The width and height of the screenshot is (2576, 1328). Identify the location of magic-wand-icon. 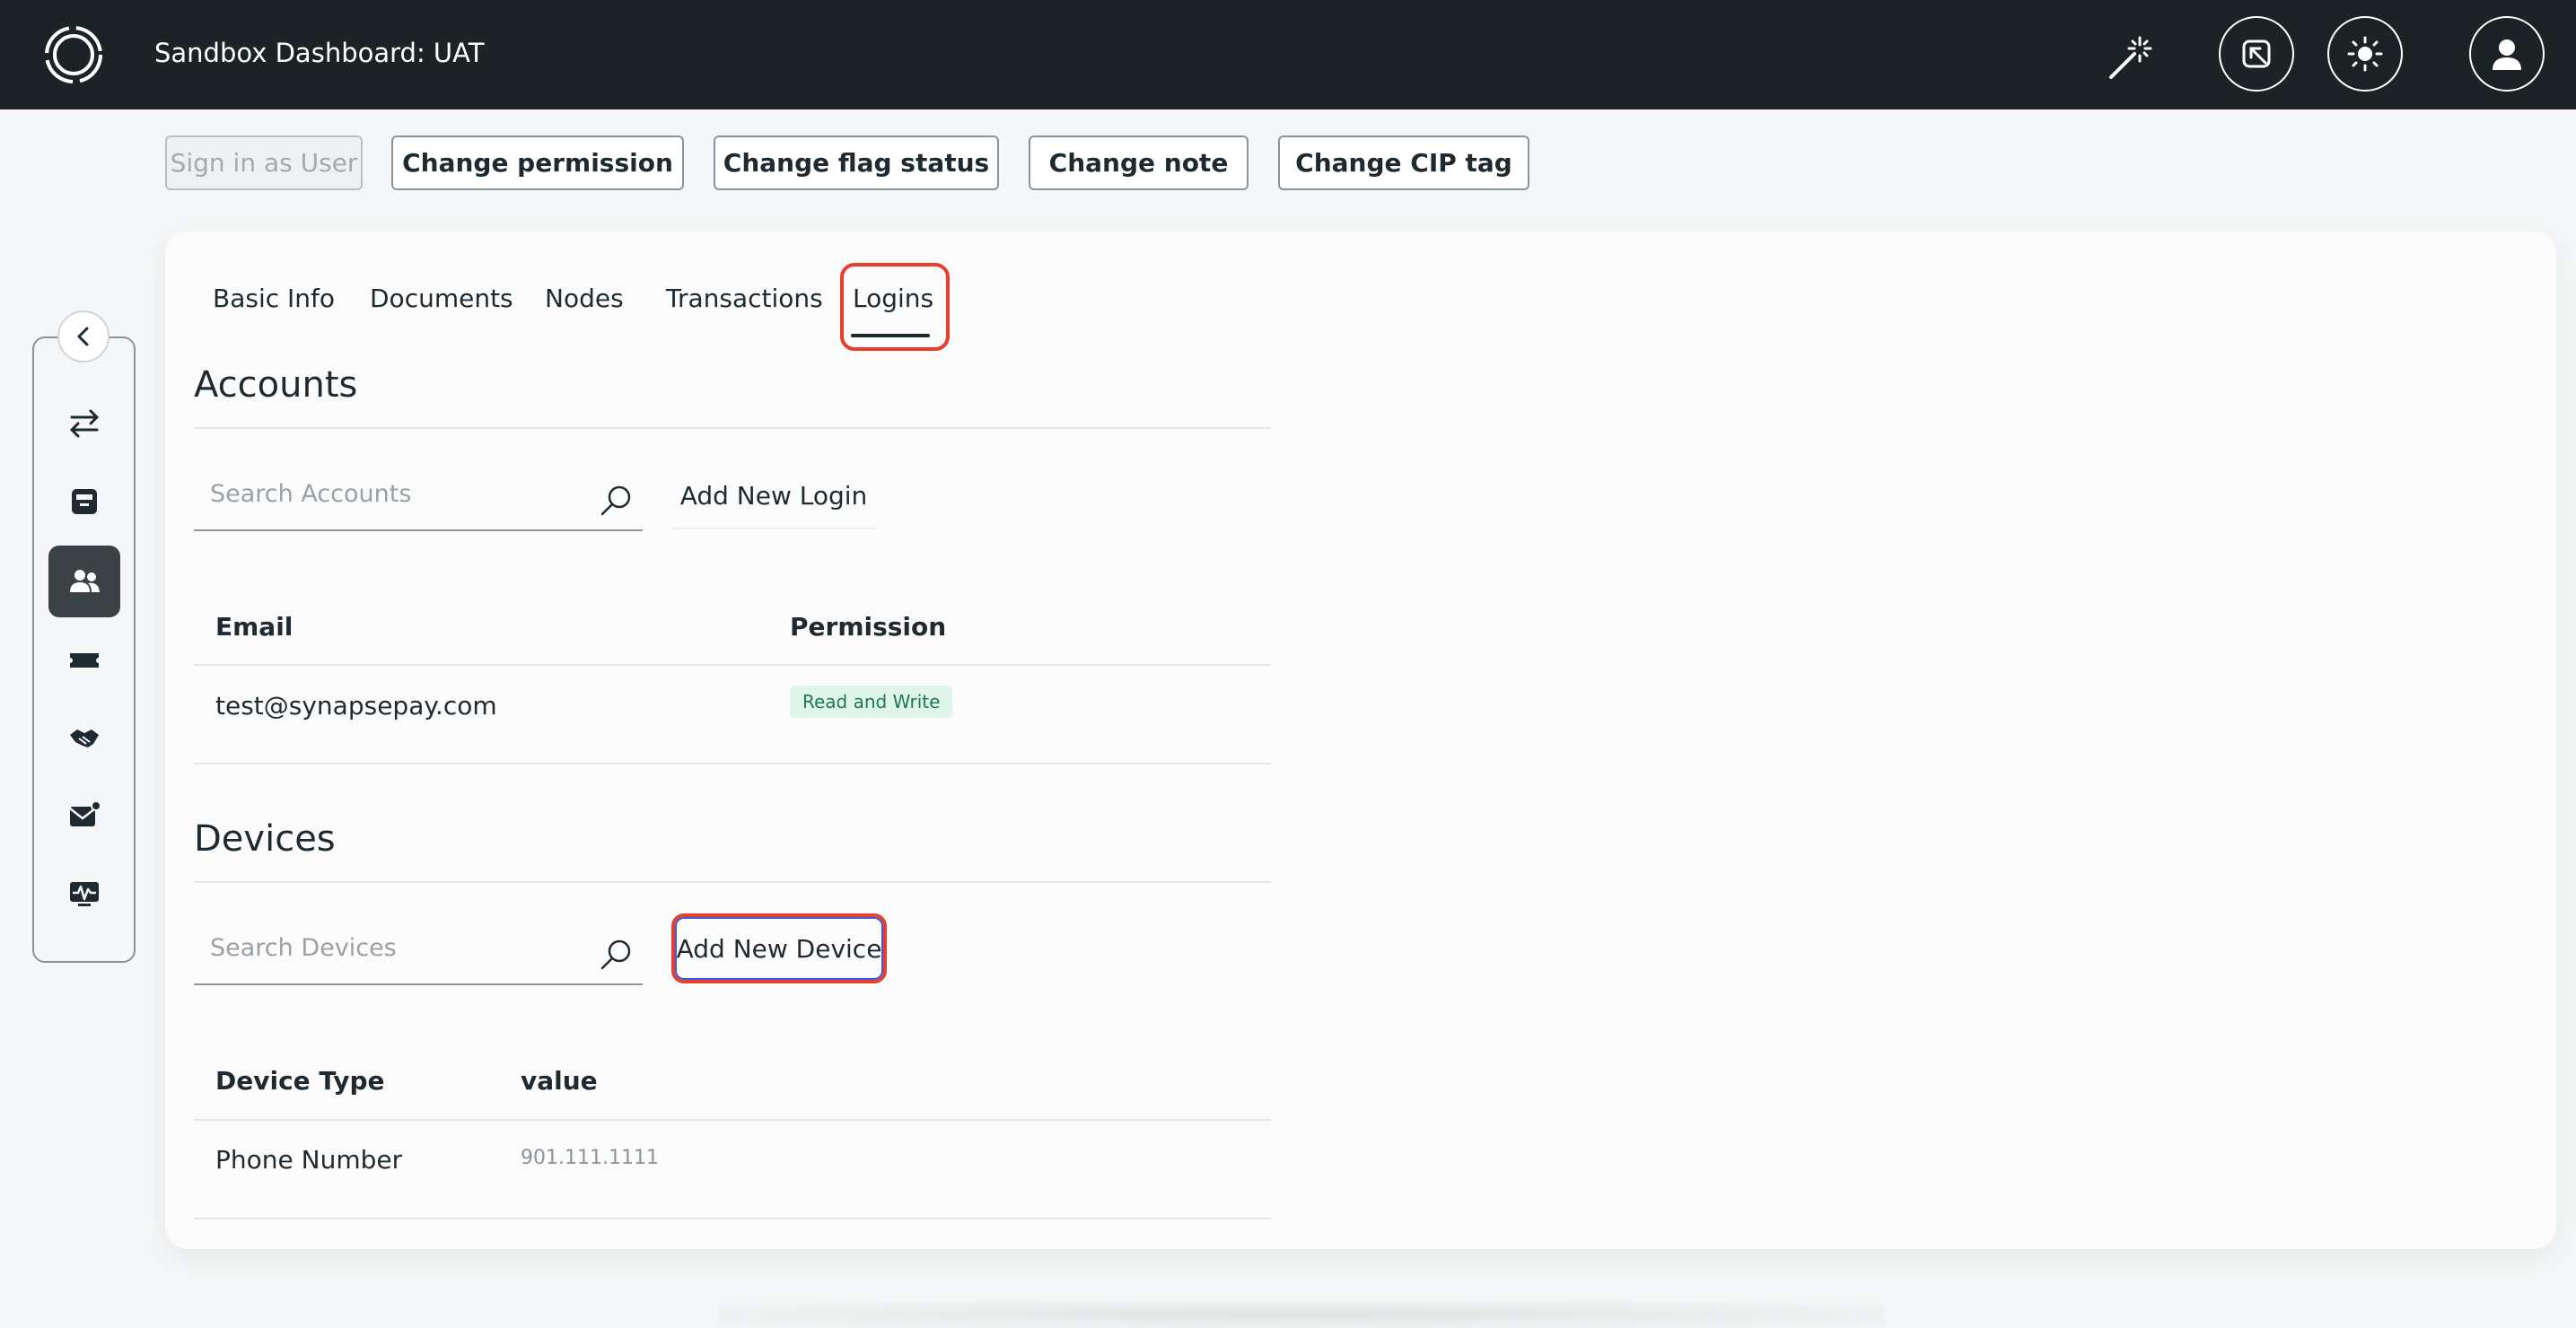
(2129, 58).